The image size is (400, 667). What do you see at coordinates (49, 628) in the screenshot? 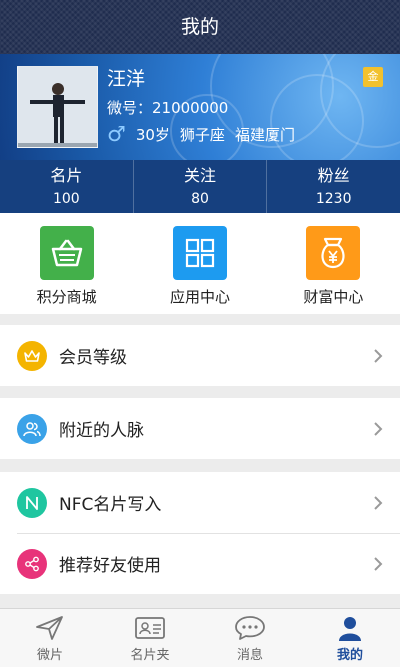
I see `paper-plane-icon` at bounding box center [49, 628].